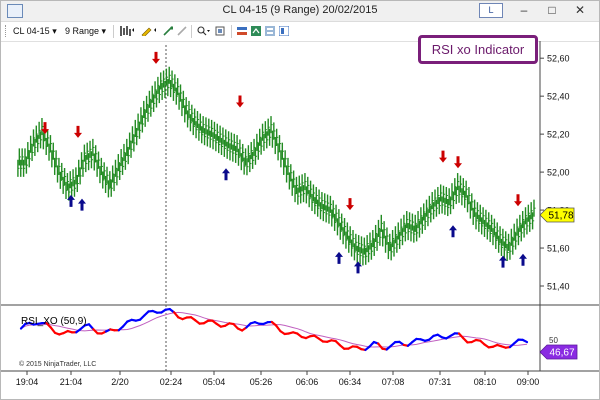 This screenshot has width=600, height=400. I want to click on close-button: ✕, so click(580, 10).